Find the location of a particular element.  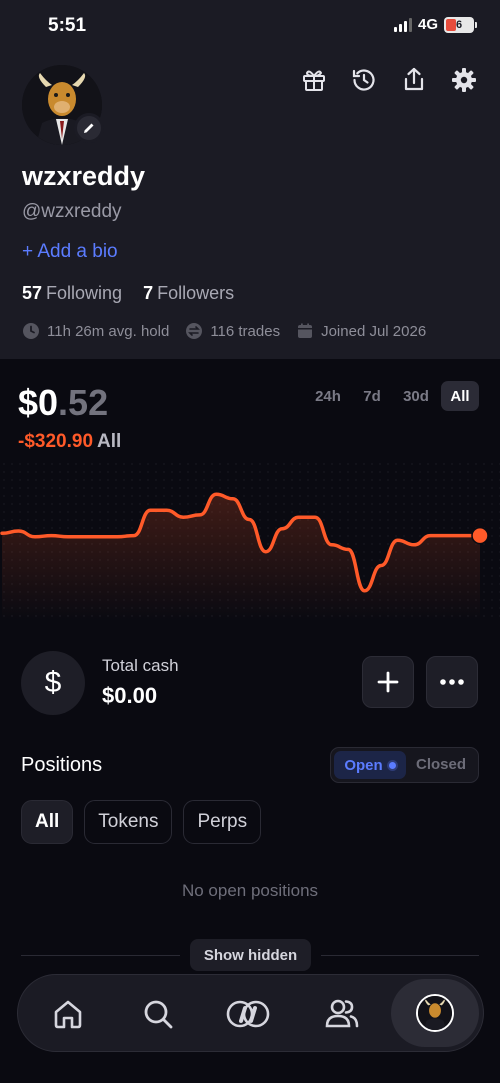

network-label: 4G is located at coordinates (427, 24).